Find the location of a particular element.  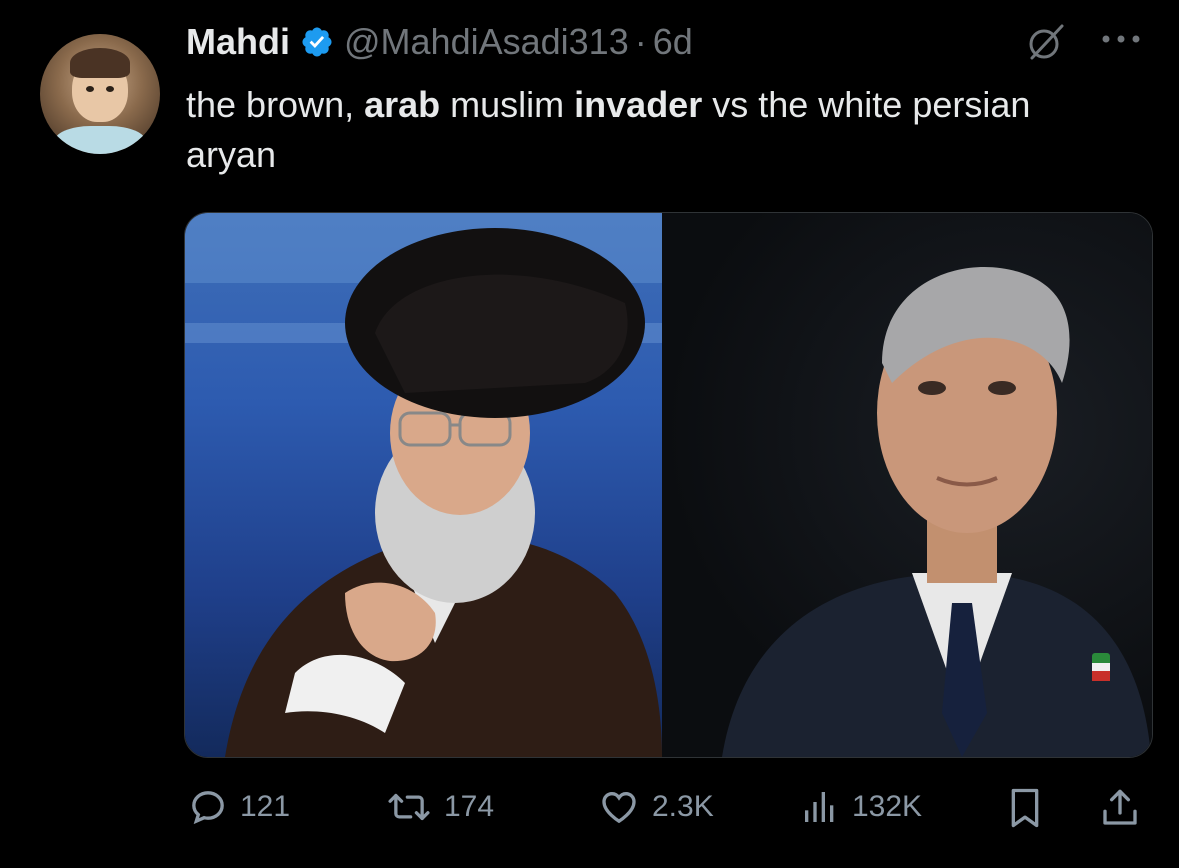

bookmark-icon is located at coordinates (1025, 808).